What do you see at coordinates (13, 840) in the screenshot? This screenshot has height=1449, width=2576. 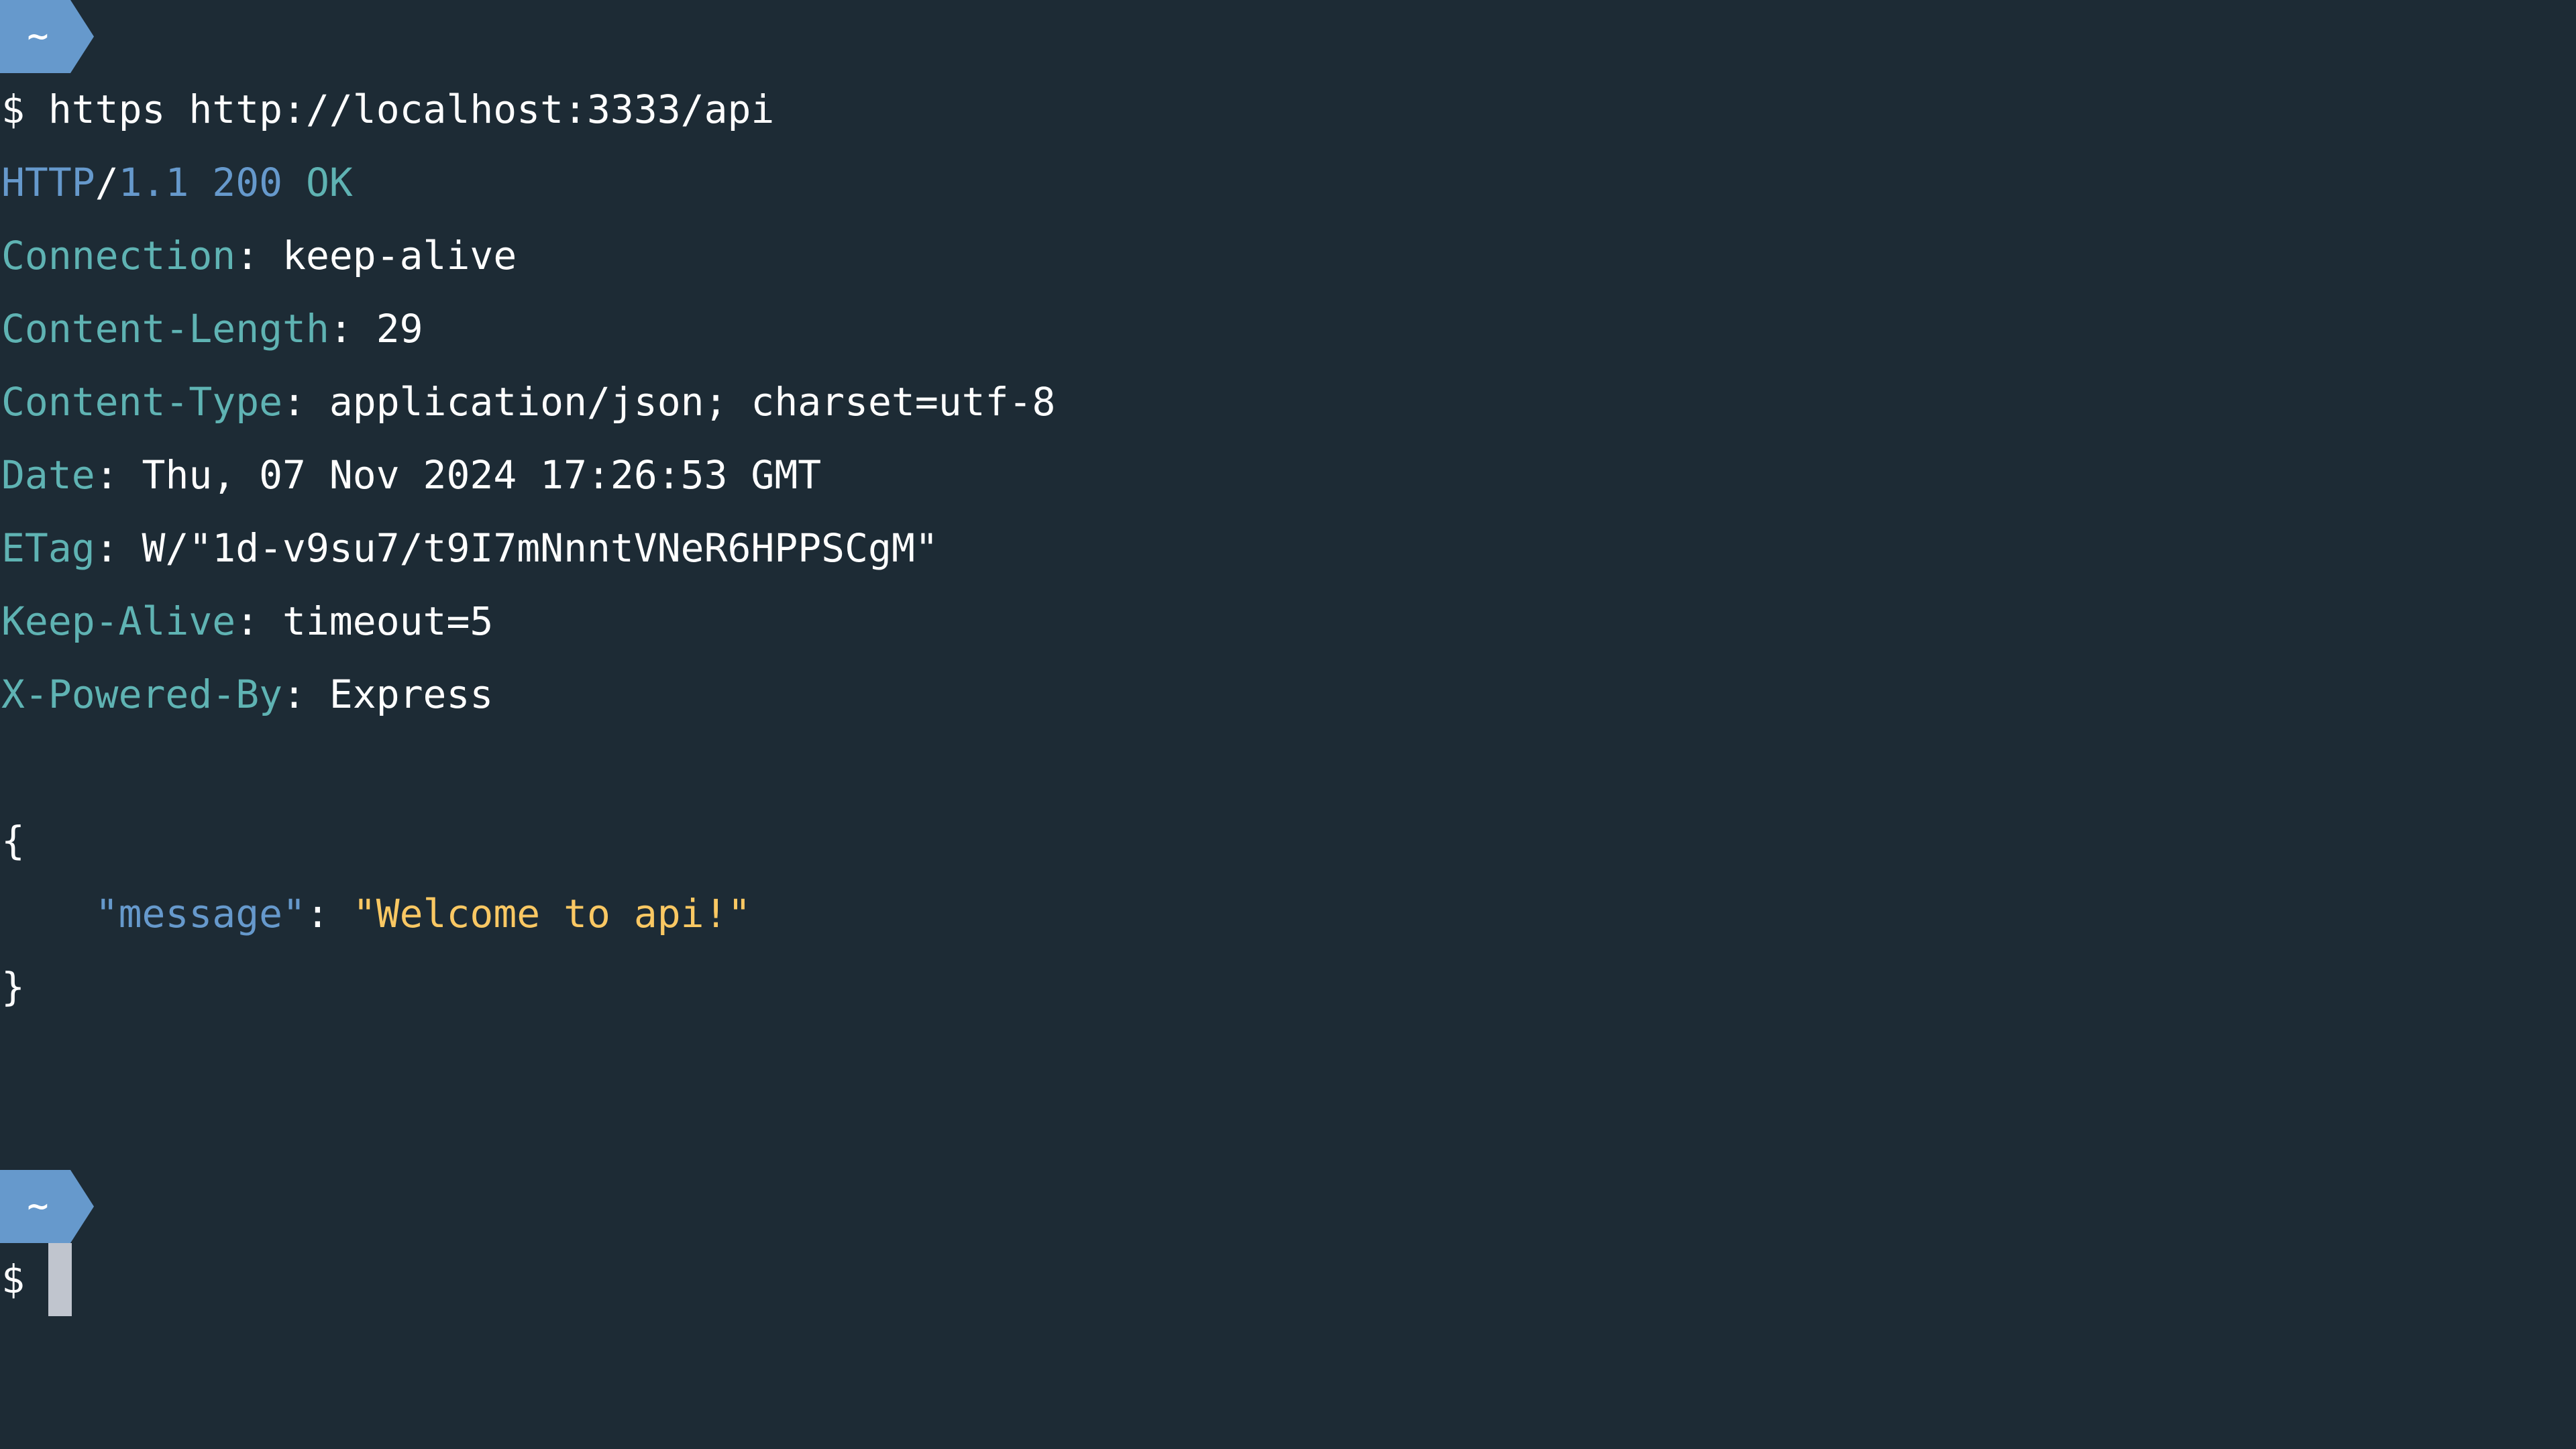 I see `json-open-brace: {` at bounding box center [13, 840].